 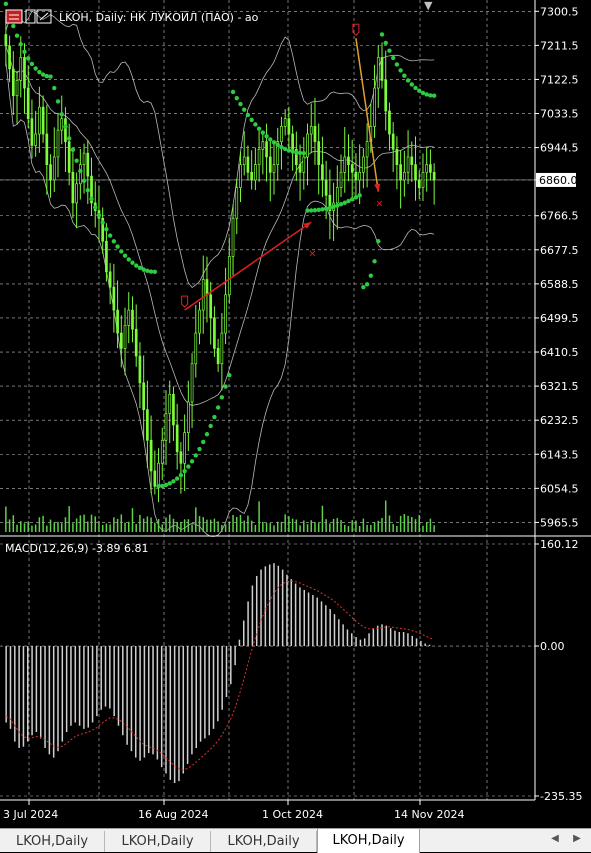 What do you see at coordinates (158, 841) in the screenshot?
I see `tab-lkoh-daily-2: LKOH,Daily` at bounding box center [158, 841].